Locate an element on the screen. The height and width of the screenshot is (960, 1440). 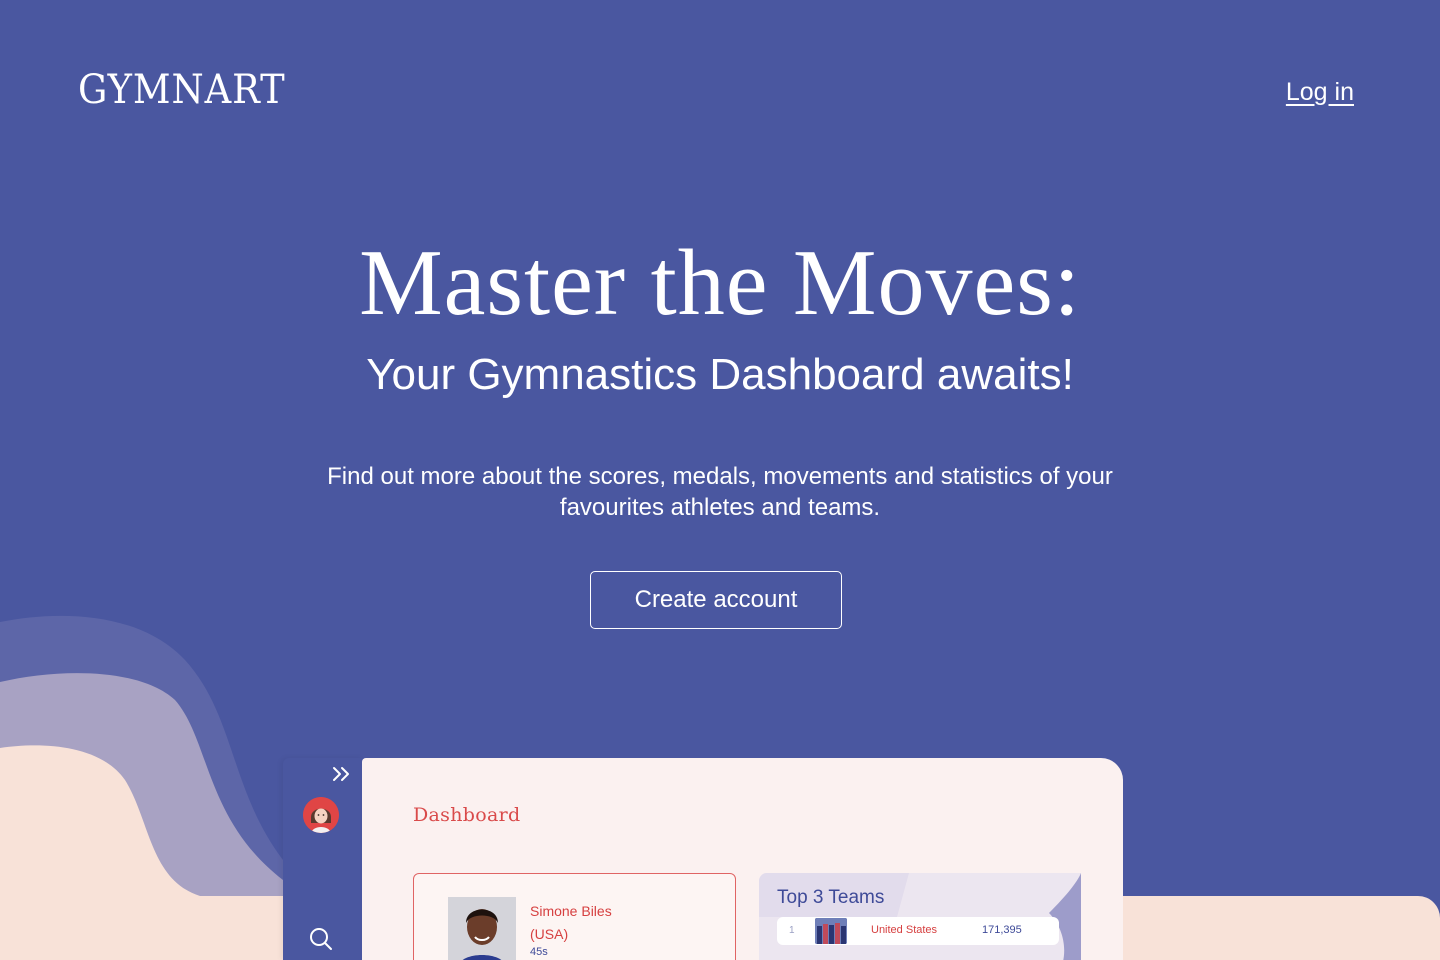
login-link: Log in is located at coordinates (1320, 92).